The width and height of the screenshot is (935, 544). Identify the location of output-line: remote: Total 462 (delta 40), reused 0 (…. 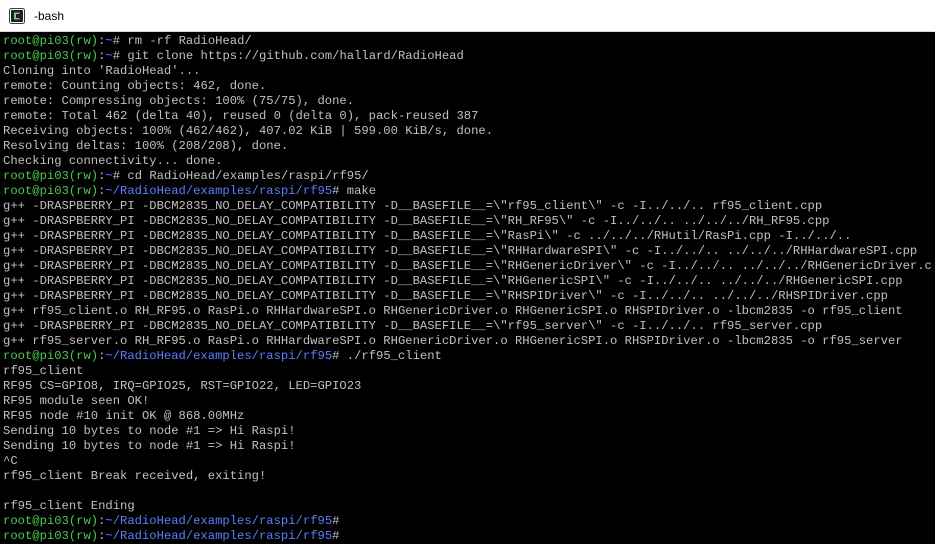
(241, 116).